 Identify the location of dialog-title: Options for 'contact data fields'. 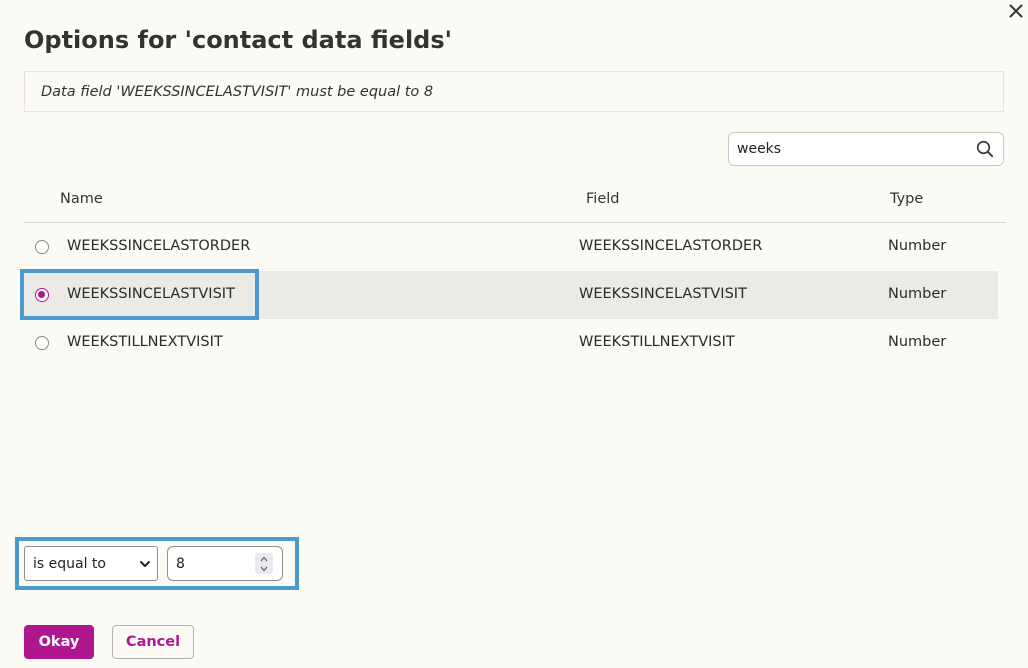
(238, 40).